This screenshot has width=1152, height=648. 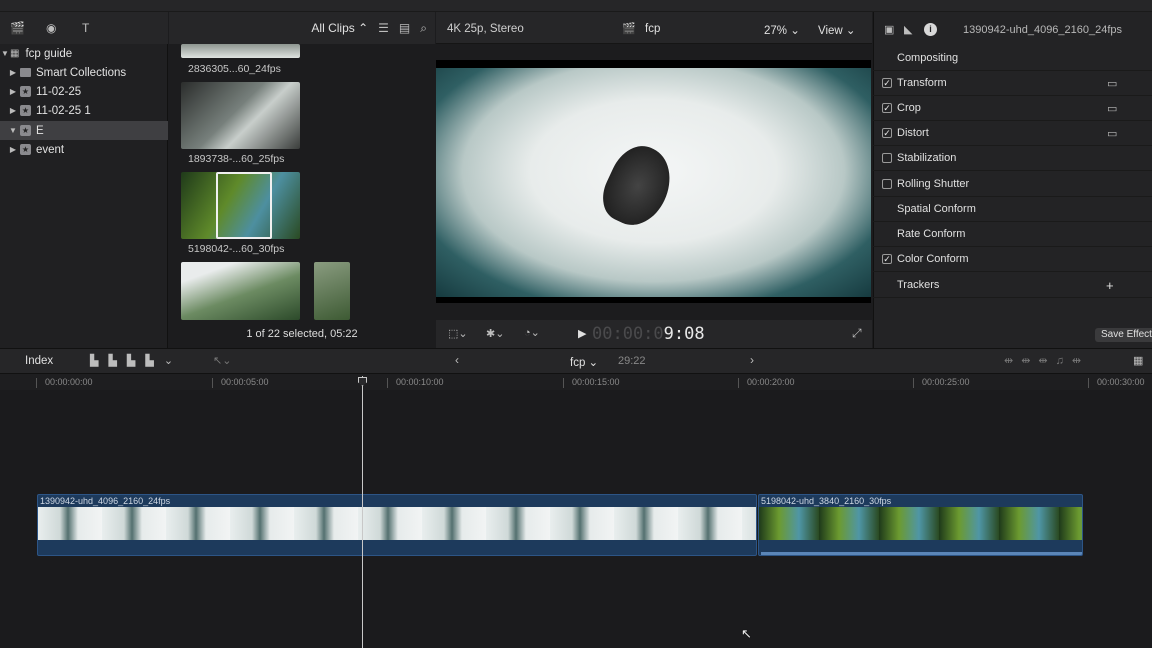 I want to click on clip-appearance-icon: ▦, so click(x=1138, y=360).